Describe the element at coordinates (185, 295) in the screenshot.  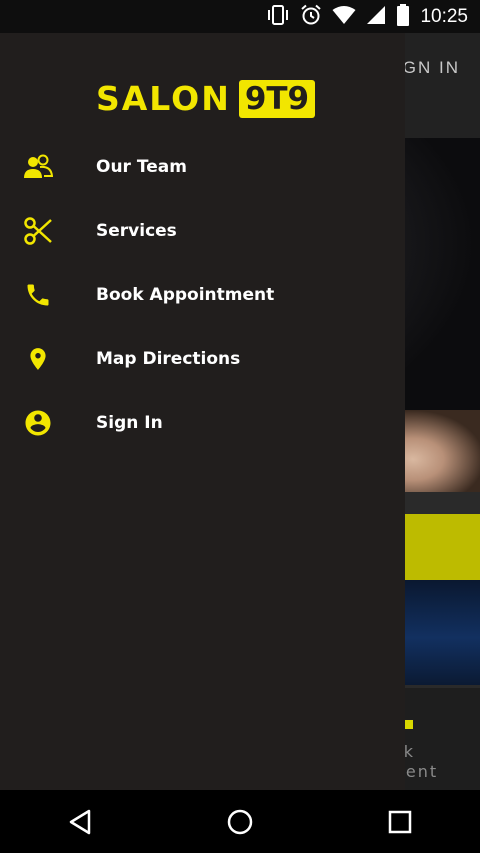
I see `menu-label-book-appointment: Book Appointment` at that location.